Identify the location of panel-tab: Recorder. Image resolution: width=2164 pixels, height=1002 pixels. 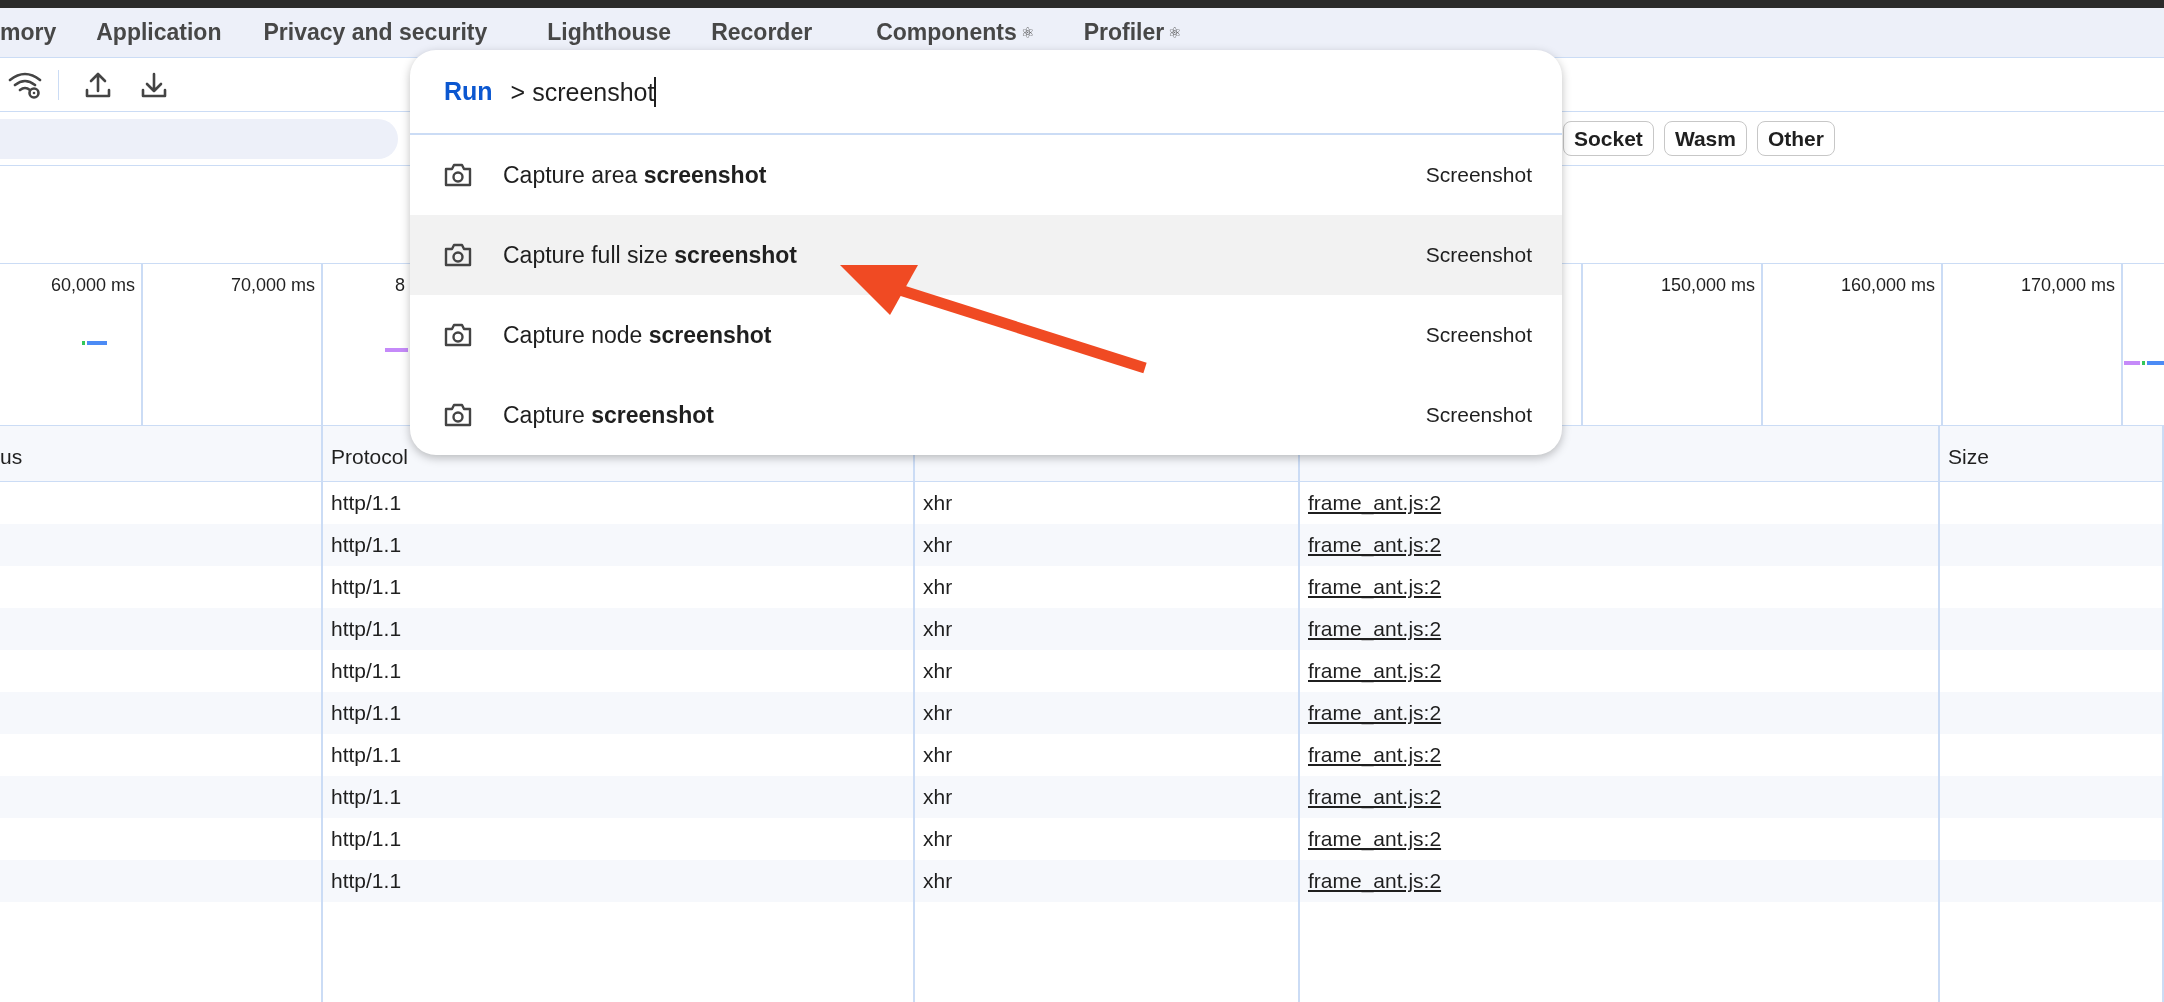
(762, 32).